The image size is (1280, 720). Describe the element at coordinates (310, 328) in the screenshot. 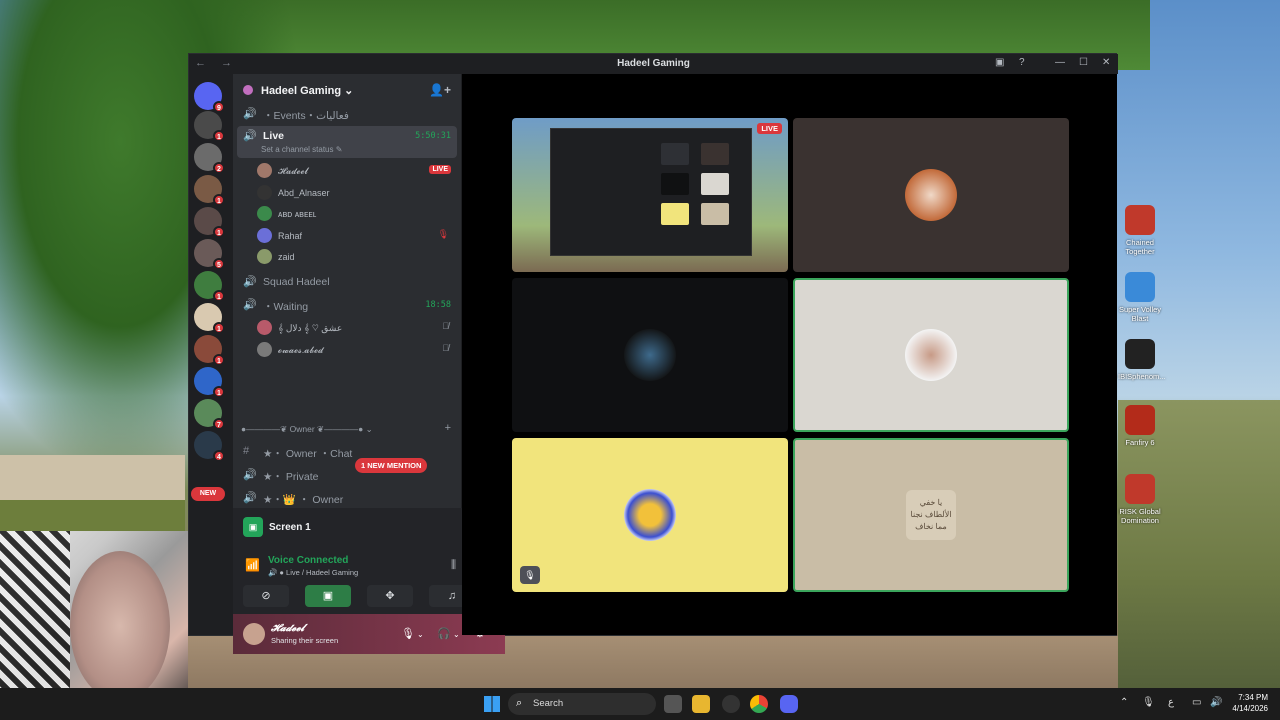

I see `user-name: 𝄞 دلال 𝄞 ♡ عشق` at that location.